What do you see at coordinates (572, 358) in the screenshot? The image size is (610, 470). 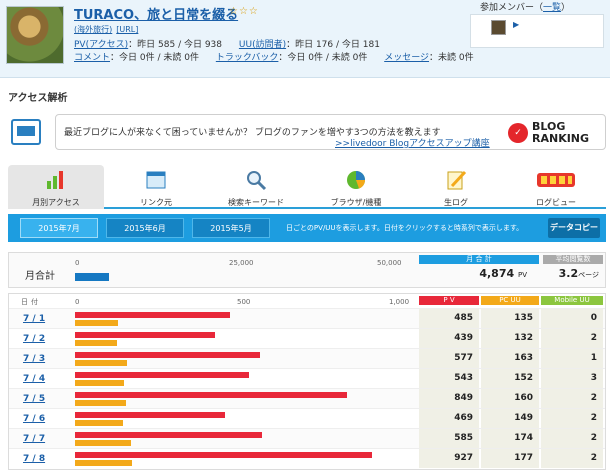 I see `mobile-uu-cell: 1` at bounding box center [572, 358].